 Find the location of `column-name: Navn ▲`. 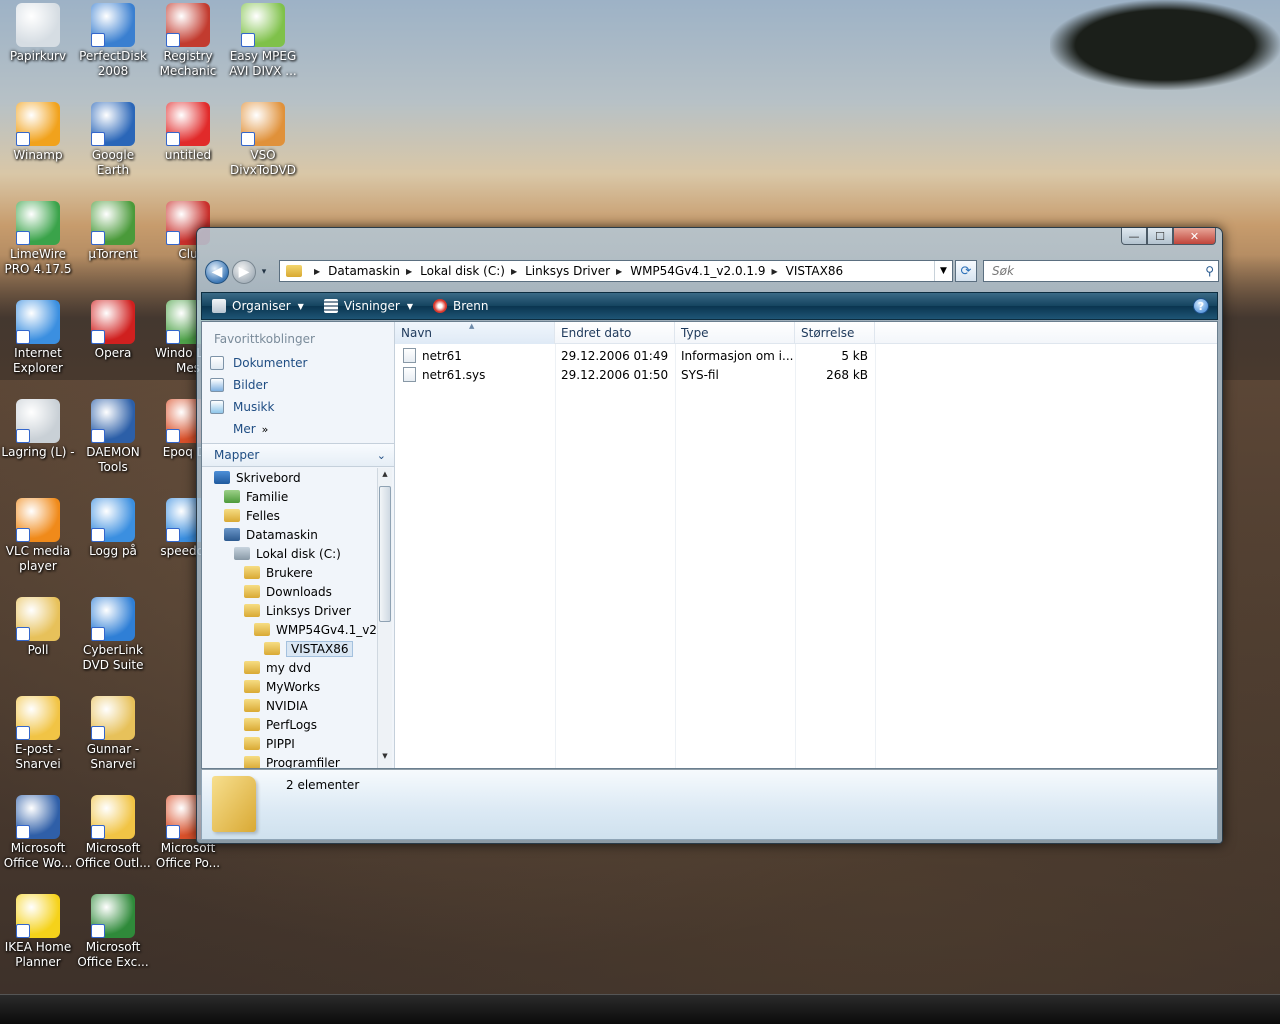

column-name: Navn ▲ is located at coordinates (475, 333).